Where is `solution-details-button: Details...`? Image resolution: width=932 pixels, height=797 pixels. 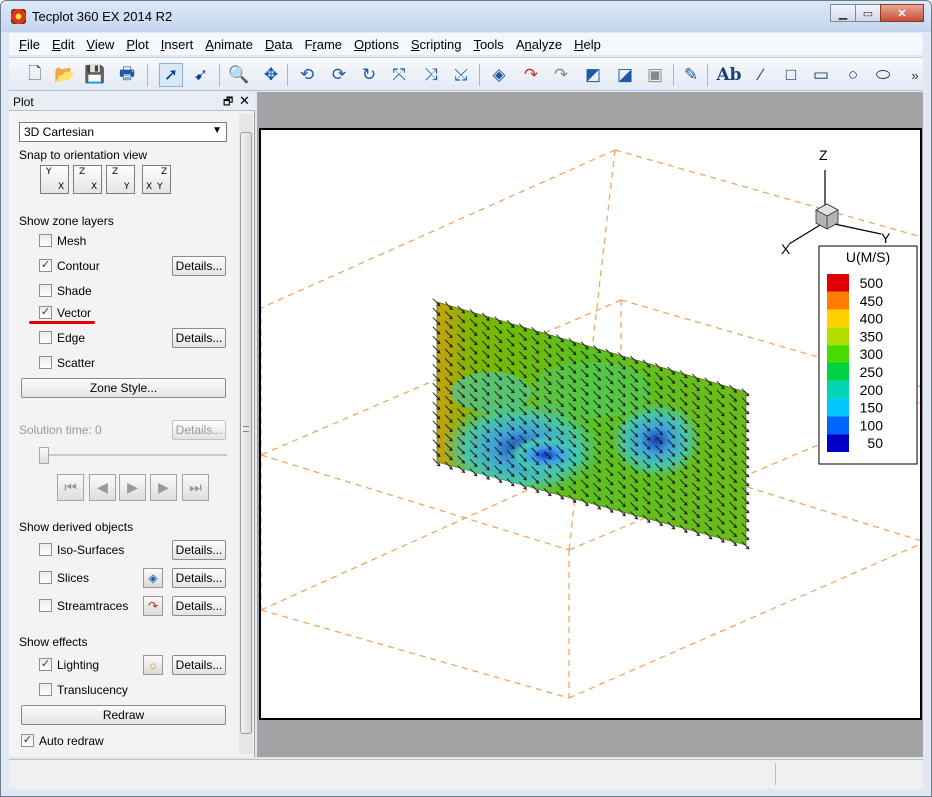
solution-details-button: Details... is located at coordinates (199, 430).